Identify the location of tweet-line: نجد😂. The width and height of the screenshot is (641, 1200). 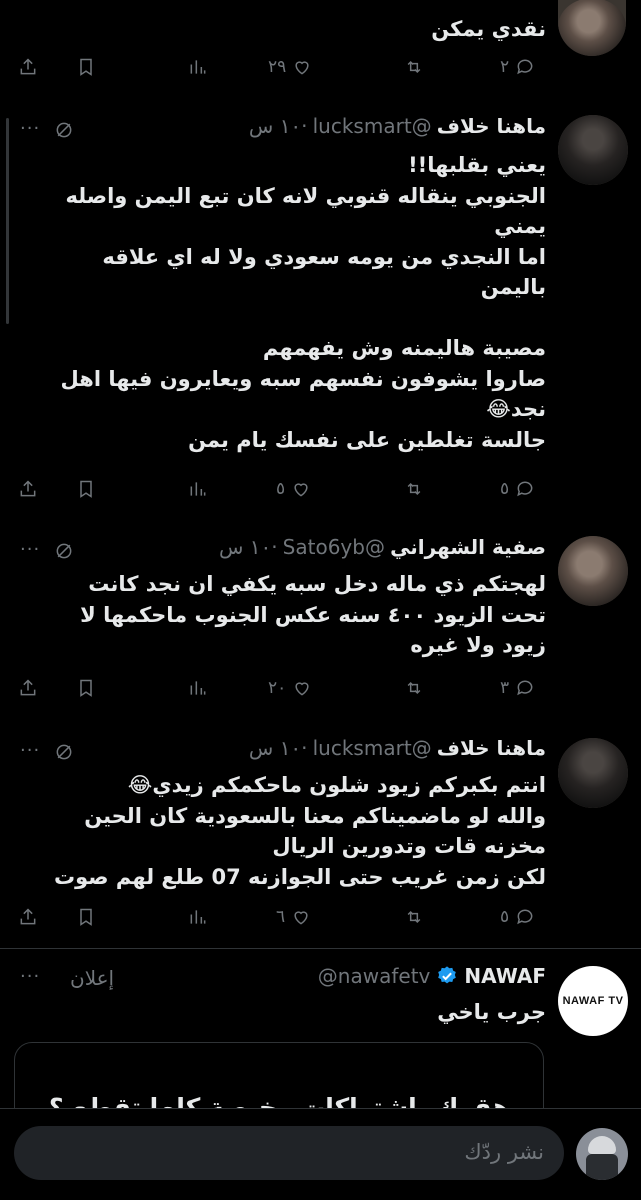
(516, 409).